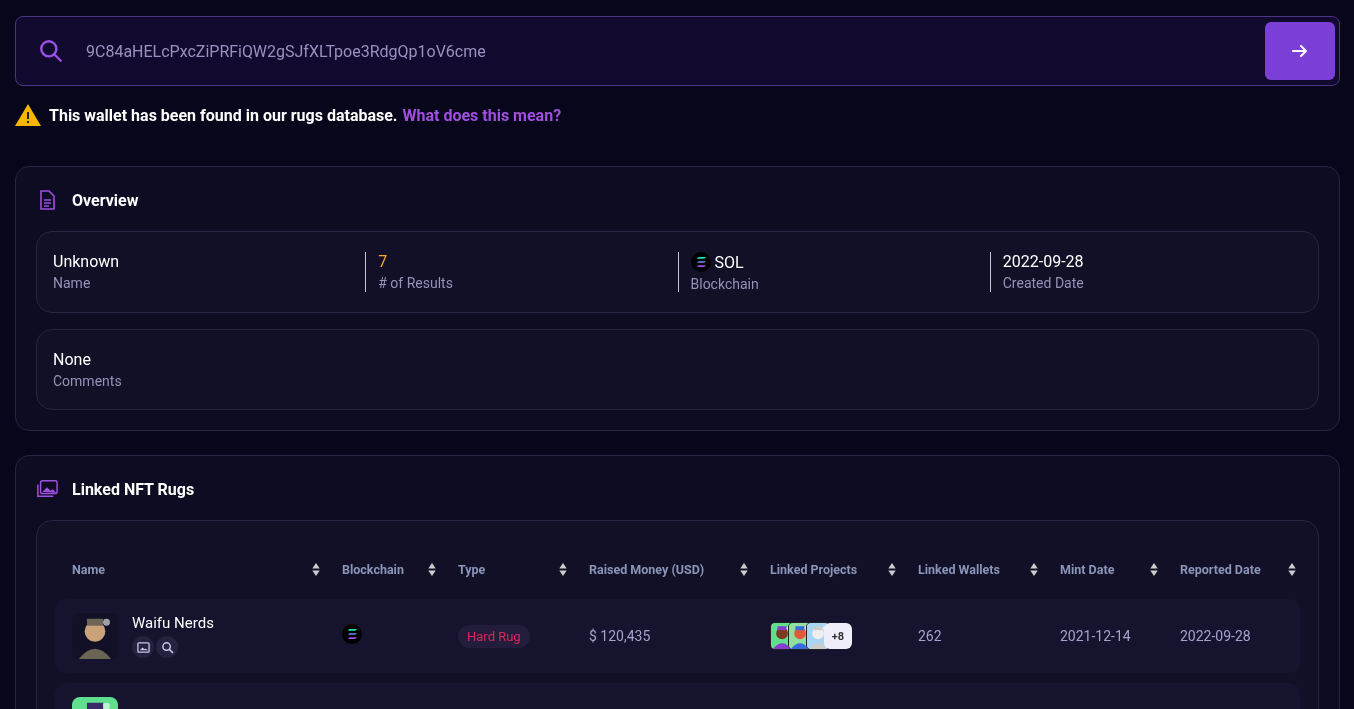 The height and width of the screenshot is (709, 1354). Describe the element at coordinates (88, 381) in the screenshot. I see `comments-label: Comments` at that location.